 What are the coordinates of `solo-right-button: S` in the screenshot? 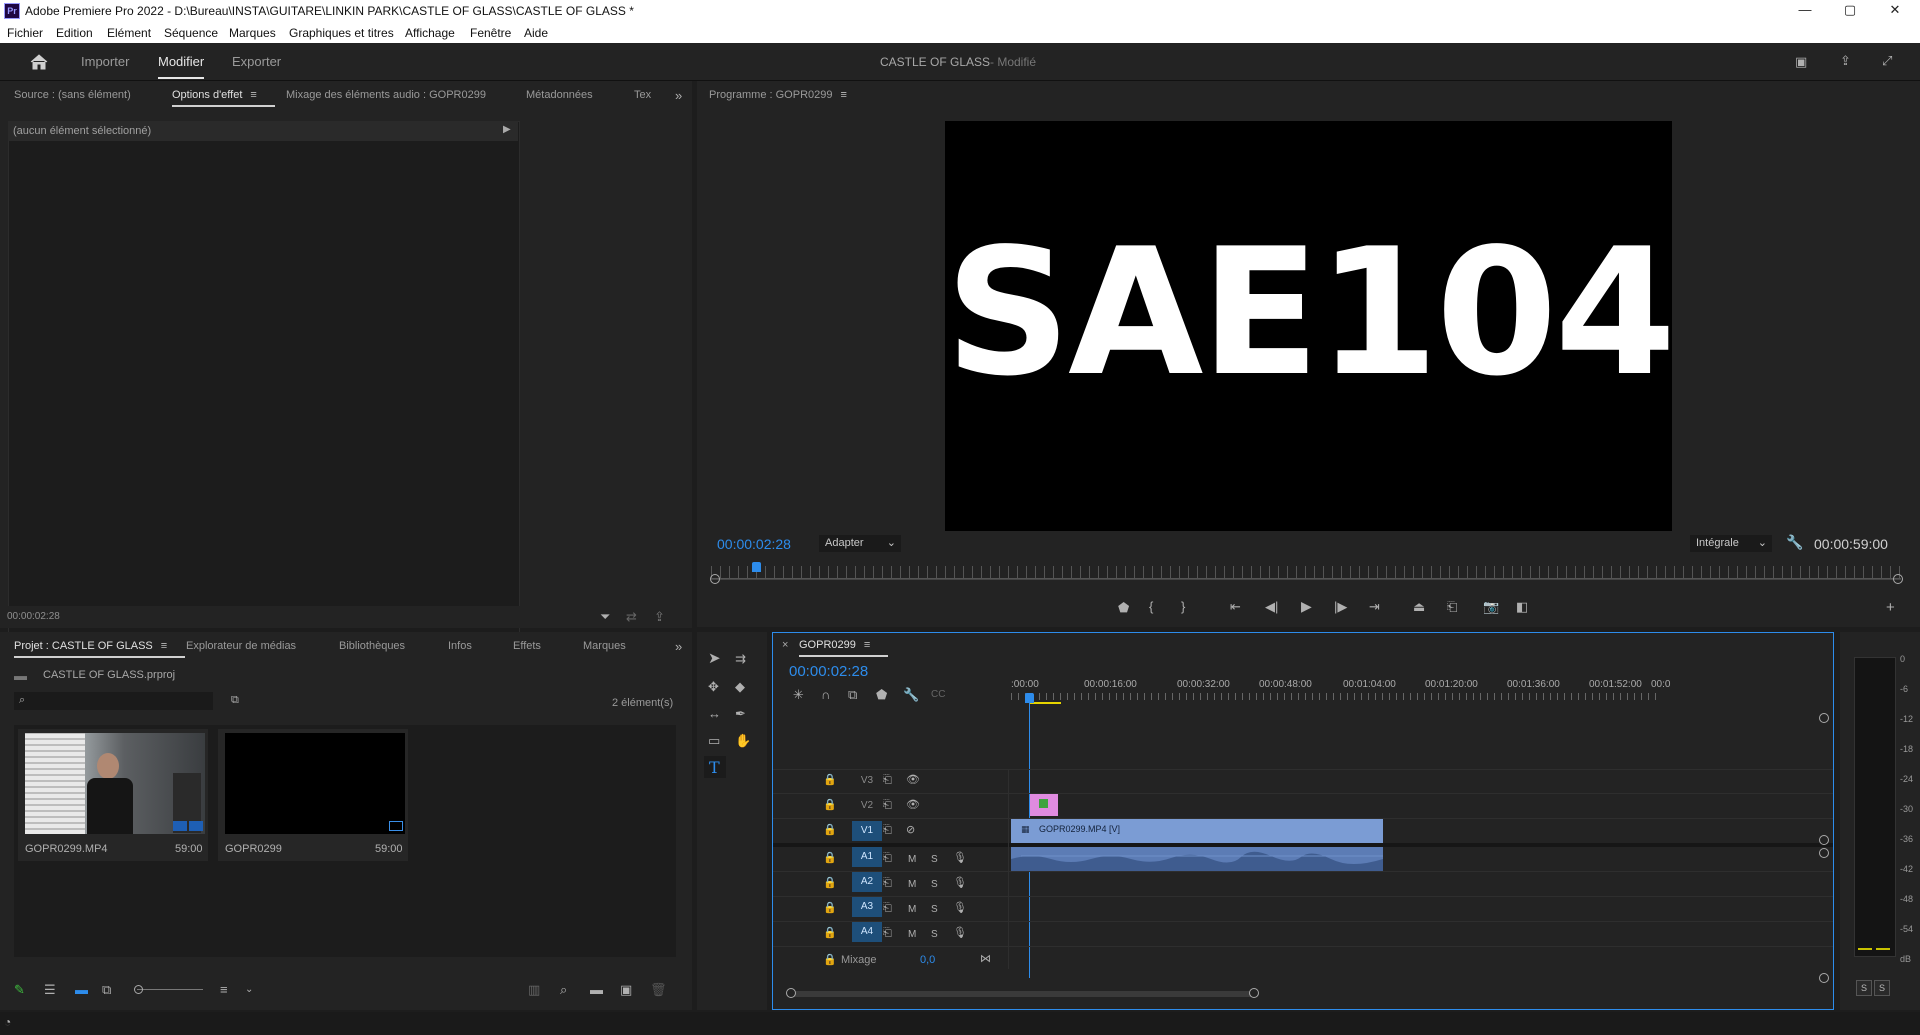 It's located at (1882, 988).